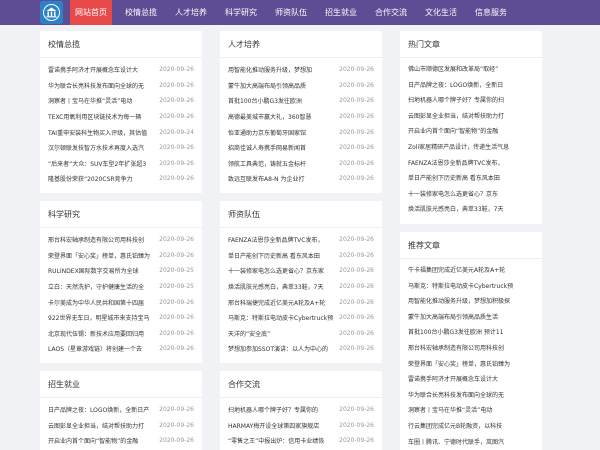 The width and height of the screenshot is (600, 450). What do you see at coordinates (471, 442) in the screenshot?
I see `list-item: 车圈丨腾讯、宁德时代联手，岚图汽` at bounding box center [471, 442].